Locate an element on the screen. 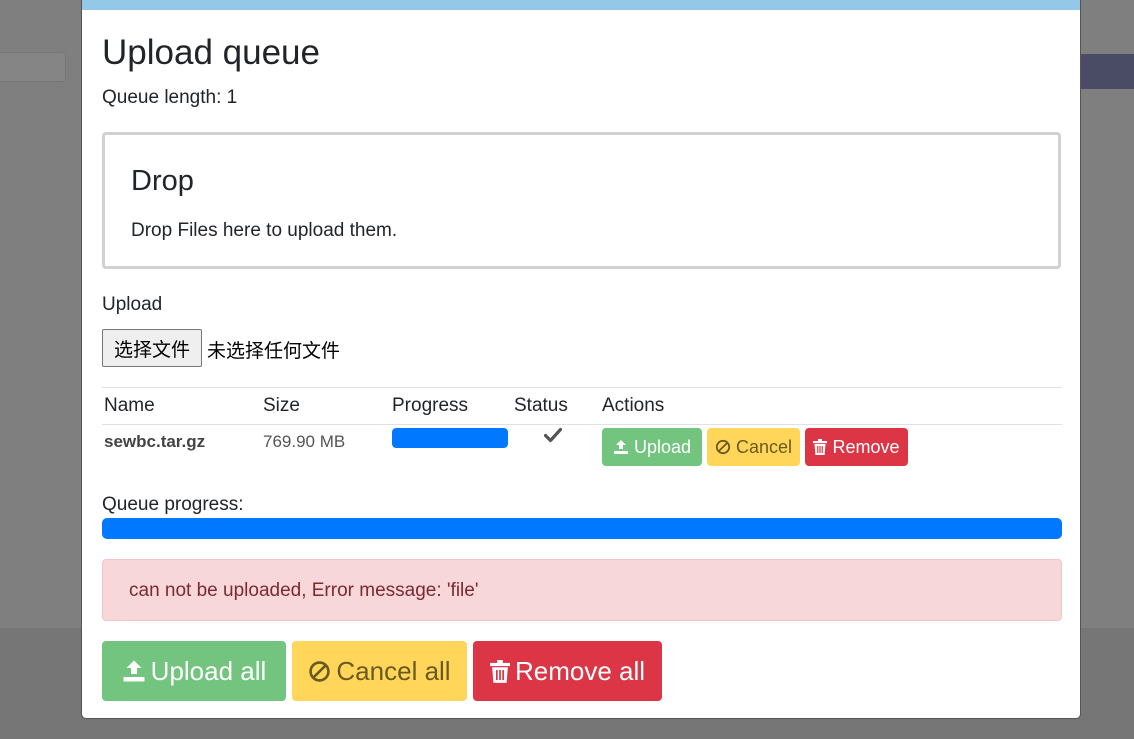 The height and width of the screenshot is (739, 1134). queue-progress-fill is located at coordinates (582, 528).